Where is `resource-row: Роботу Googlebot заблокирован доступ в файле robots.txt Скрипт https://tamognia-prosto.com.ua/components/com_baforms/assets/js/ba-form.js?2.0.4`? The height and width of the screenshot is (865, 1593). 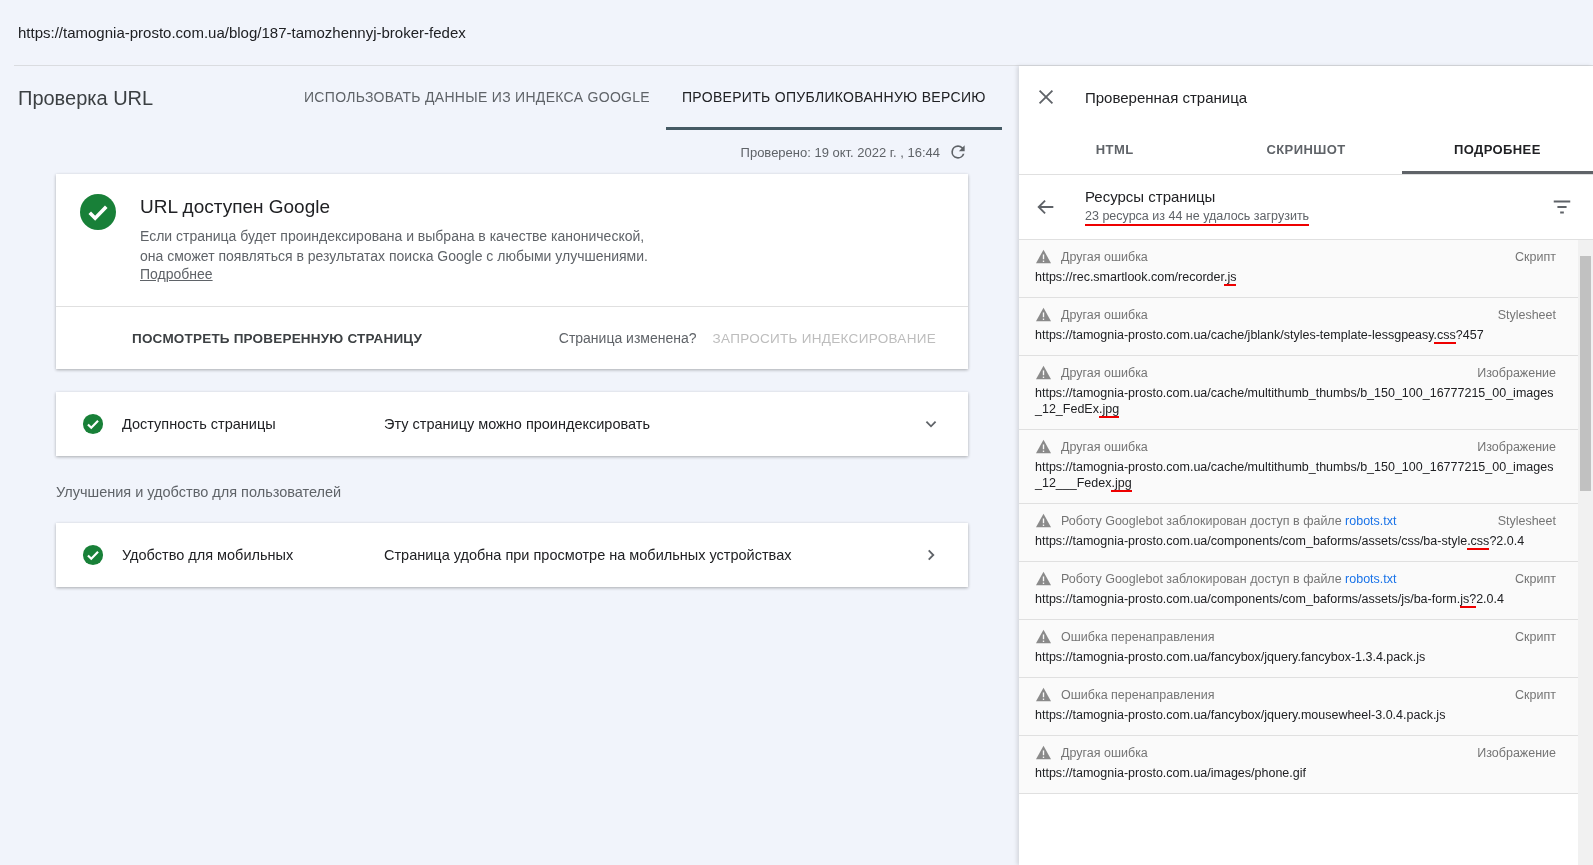 resource-row: Роботу Googlebot заблокирован доступ в файле robots.txt Скрипт https://tamognia-prosto.com.ua/components/com_baforms/assets/js/ba-form.js?2.0.4 is located at coordinates (1298, 591).